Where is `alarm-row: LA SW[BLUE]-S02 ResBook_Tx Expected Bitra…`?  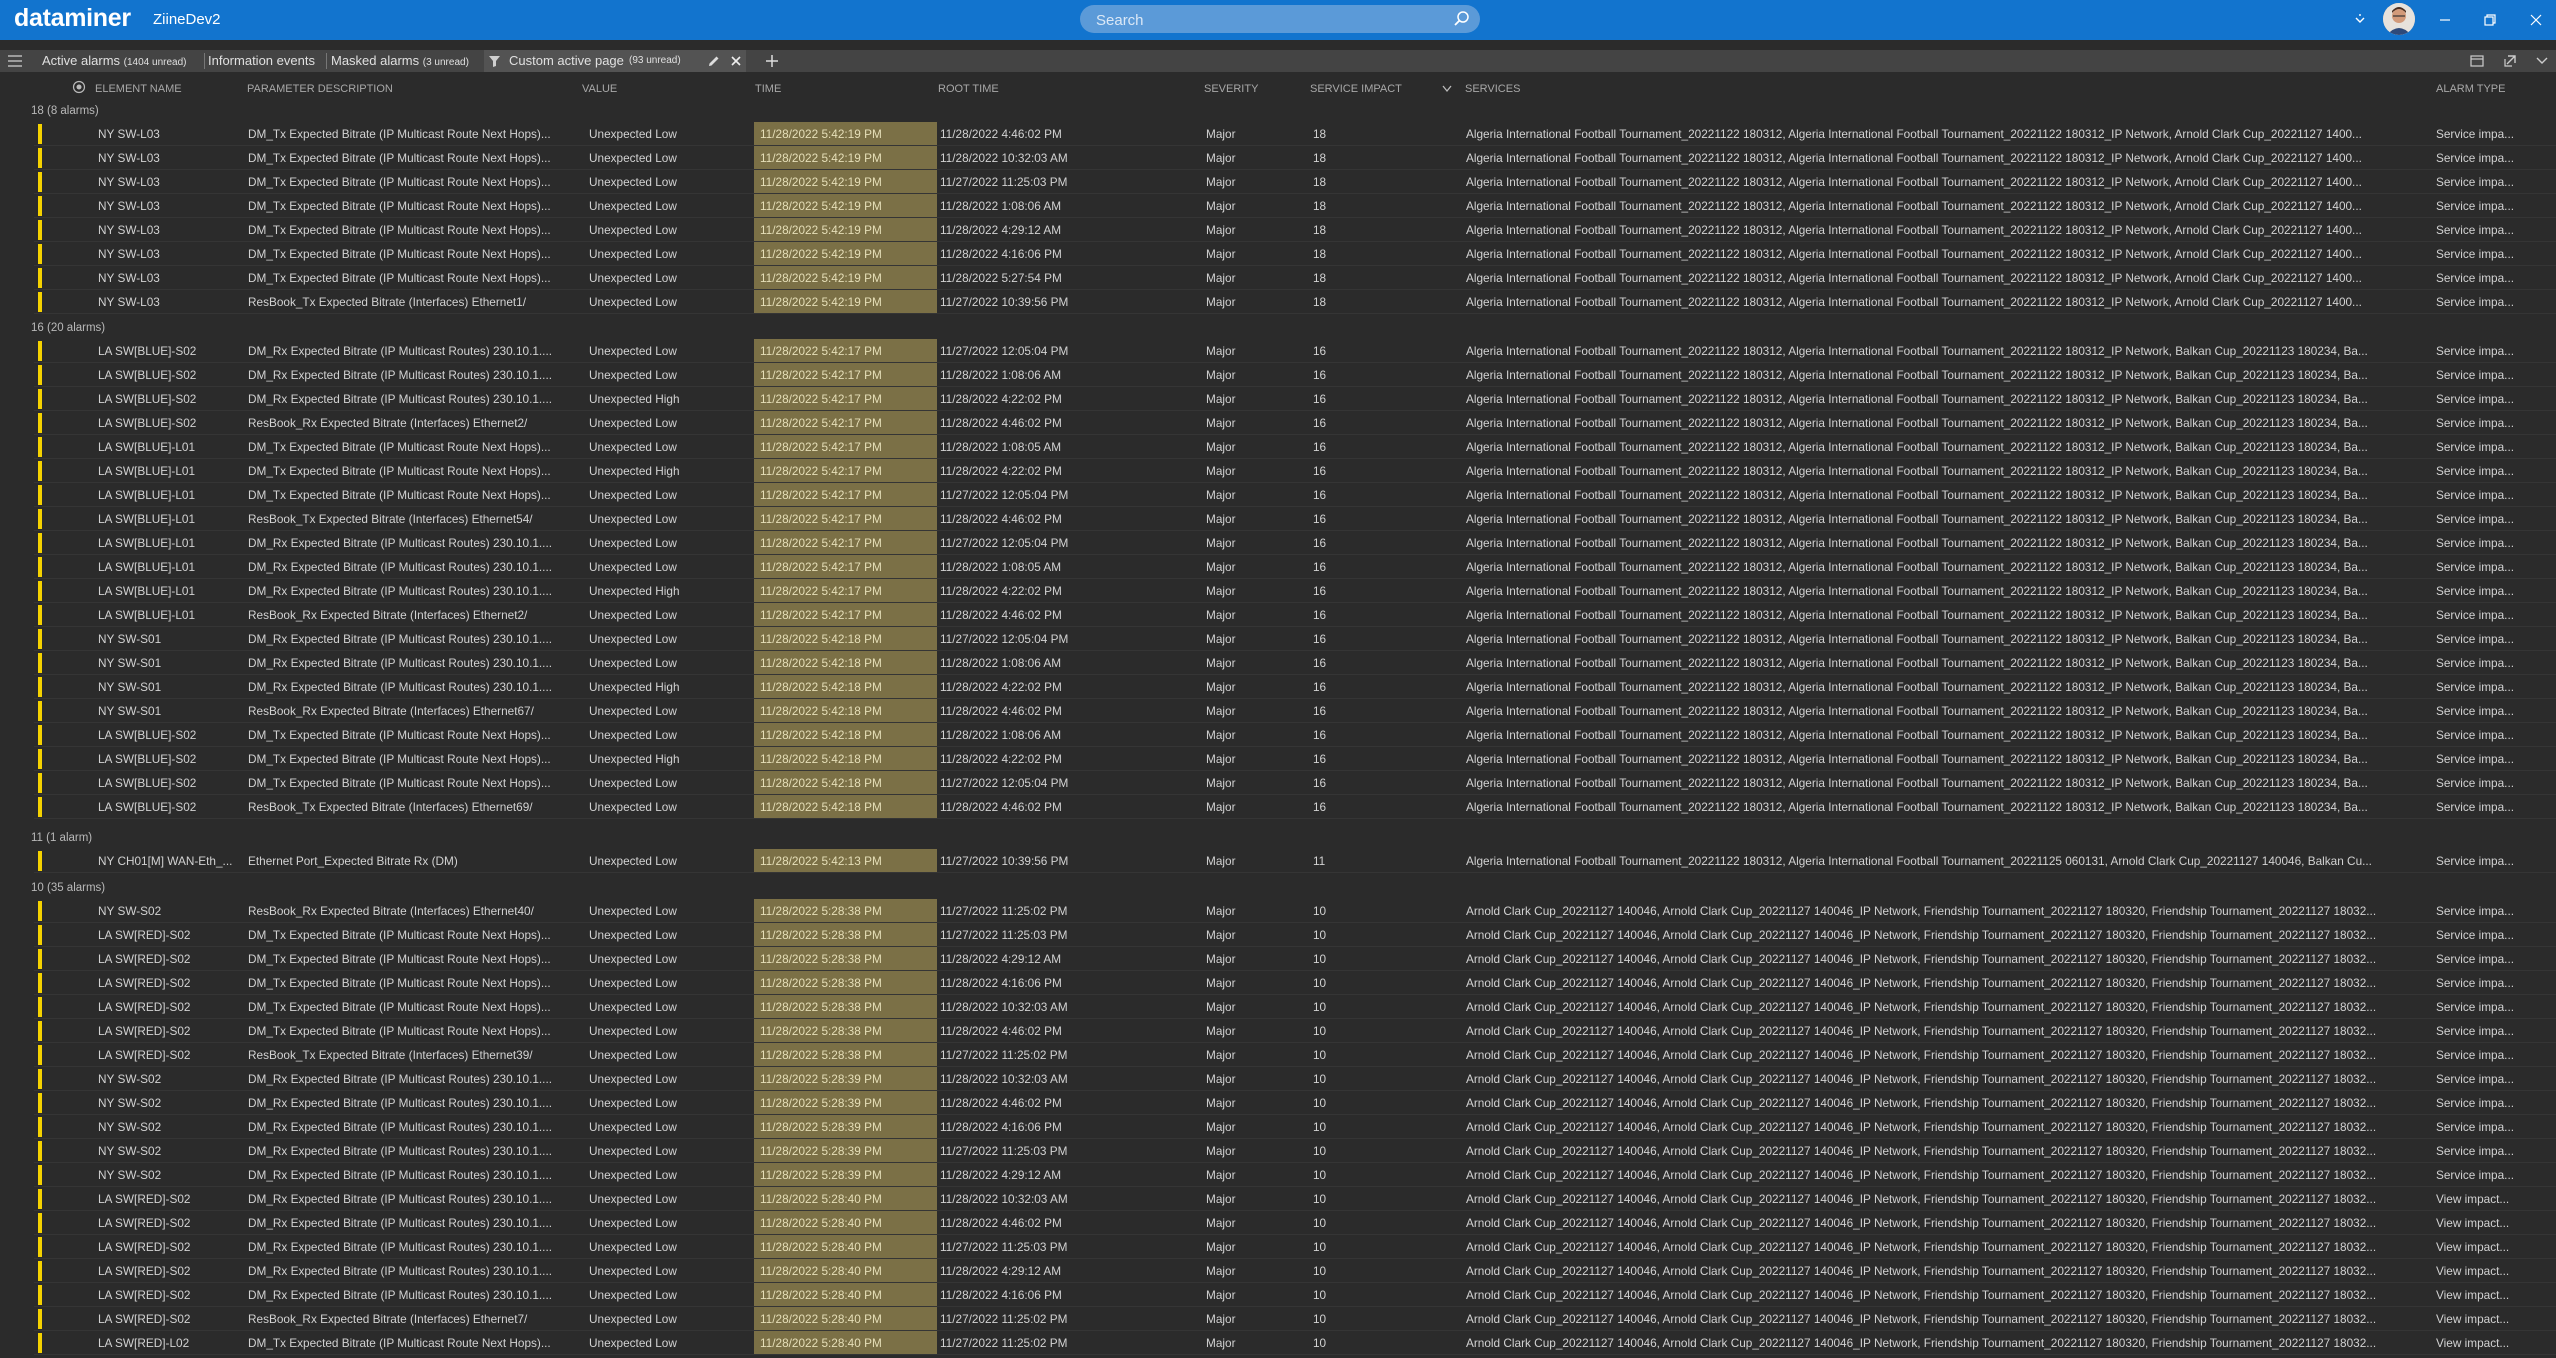 alarm-row: LA SW[BLUE]-S02 ResBook_Tx Expected Bitra… is located at coordinates (1295, 807).